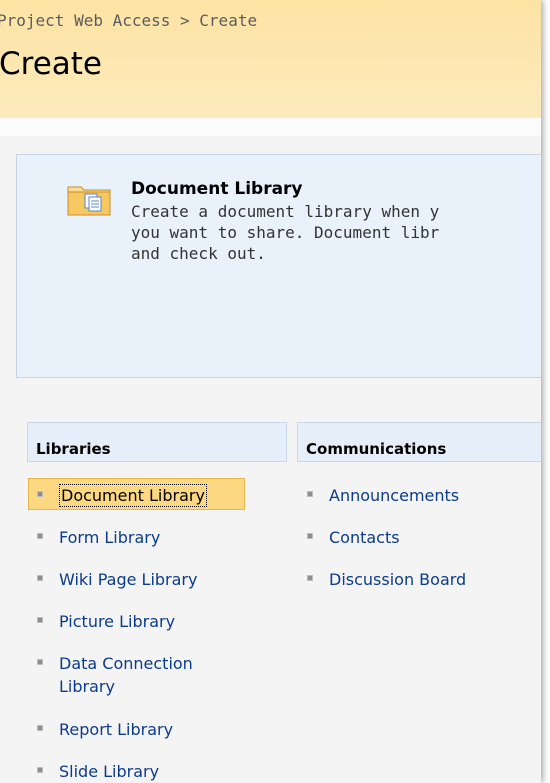 This screenshot has height=783, width=550. I want to click on create-item-label: Document Library, so click(133, 495).